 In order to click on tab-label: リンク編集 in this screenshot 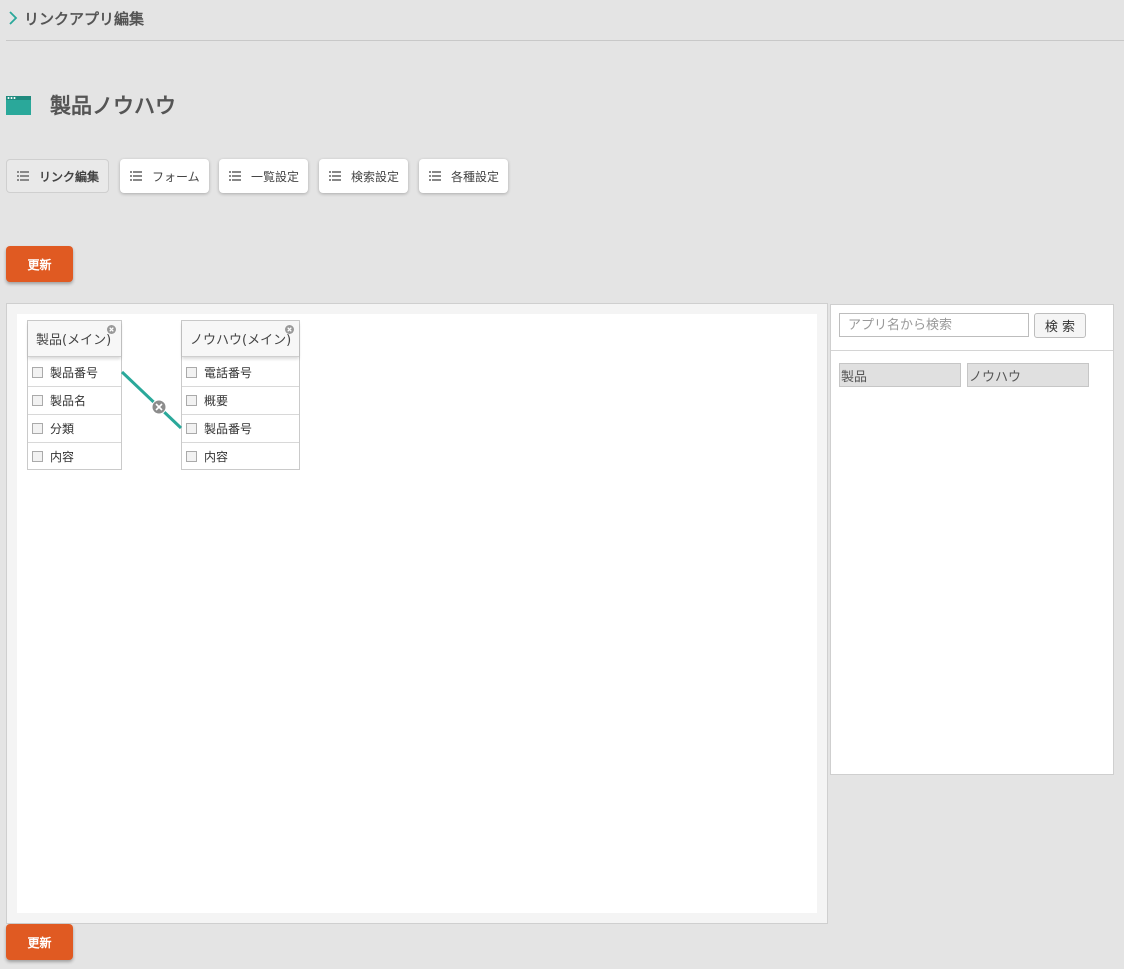, I will do `click(69, 176)`.